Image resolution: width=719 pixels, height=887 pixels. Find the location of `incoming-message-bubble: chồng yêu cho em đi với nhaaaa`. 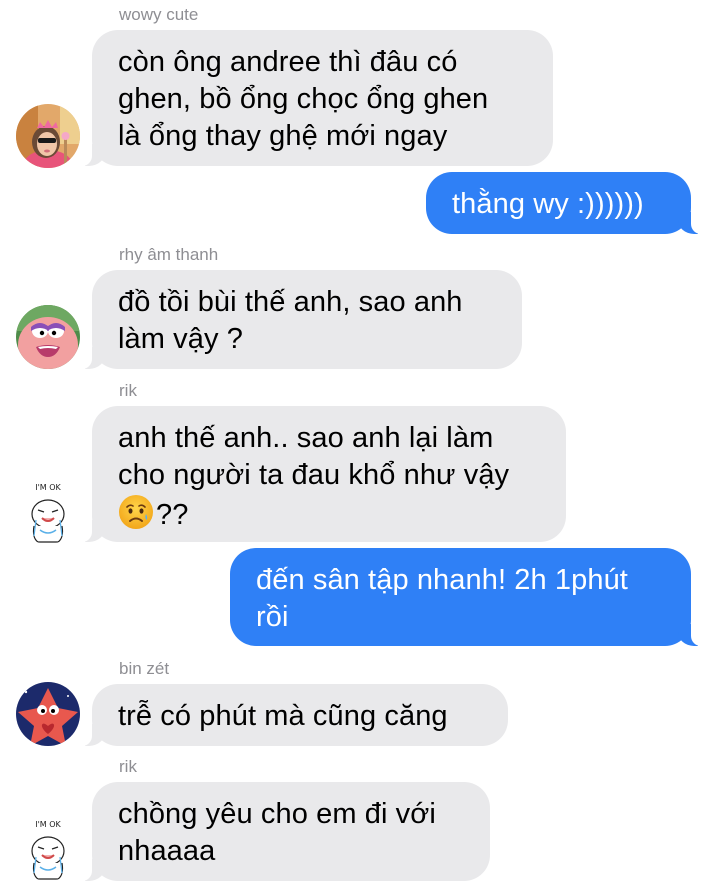

incoming-message-bubble: chồng yêu cho em đi với nhaaaa is located at coordinates (285, 831).